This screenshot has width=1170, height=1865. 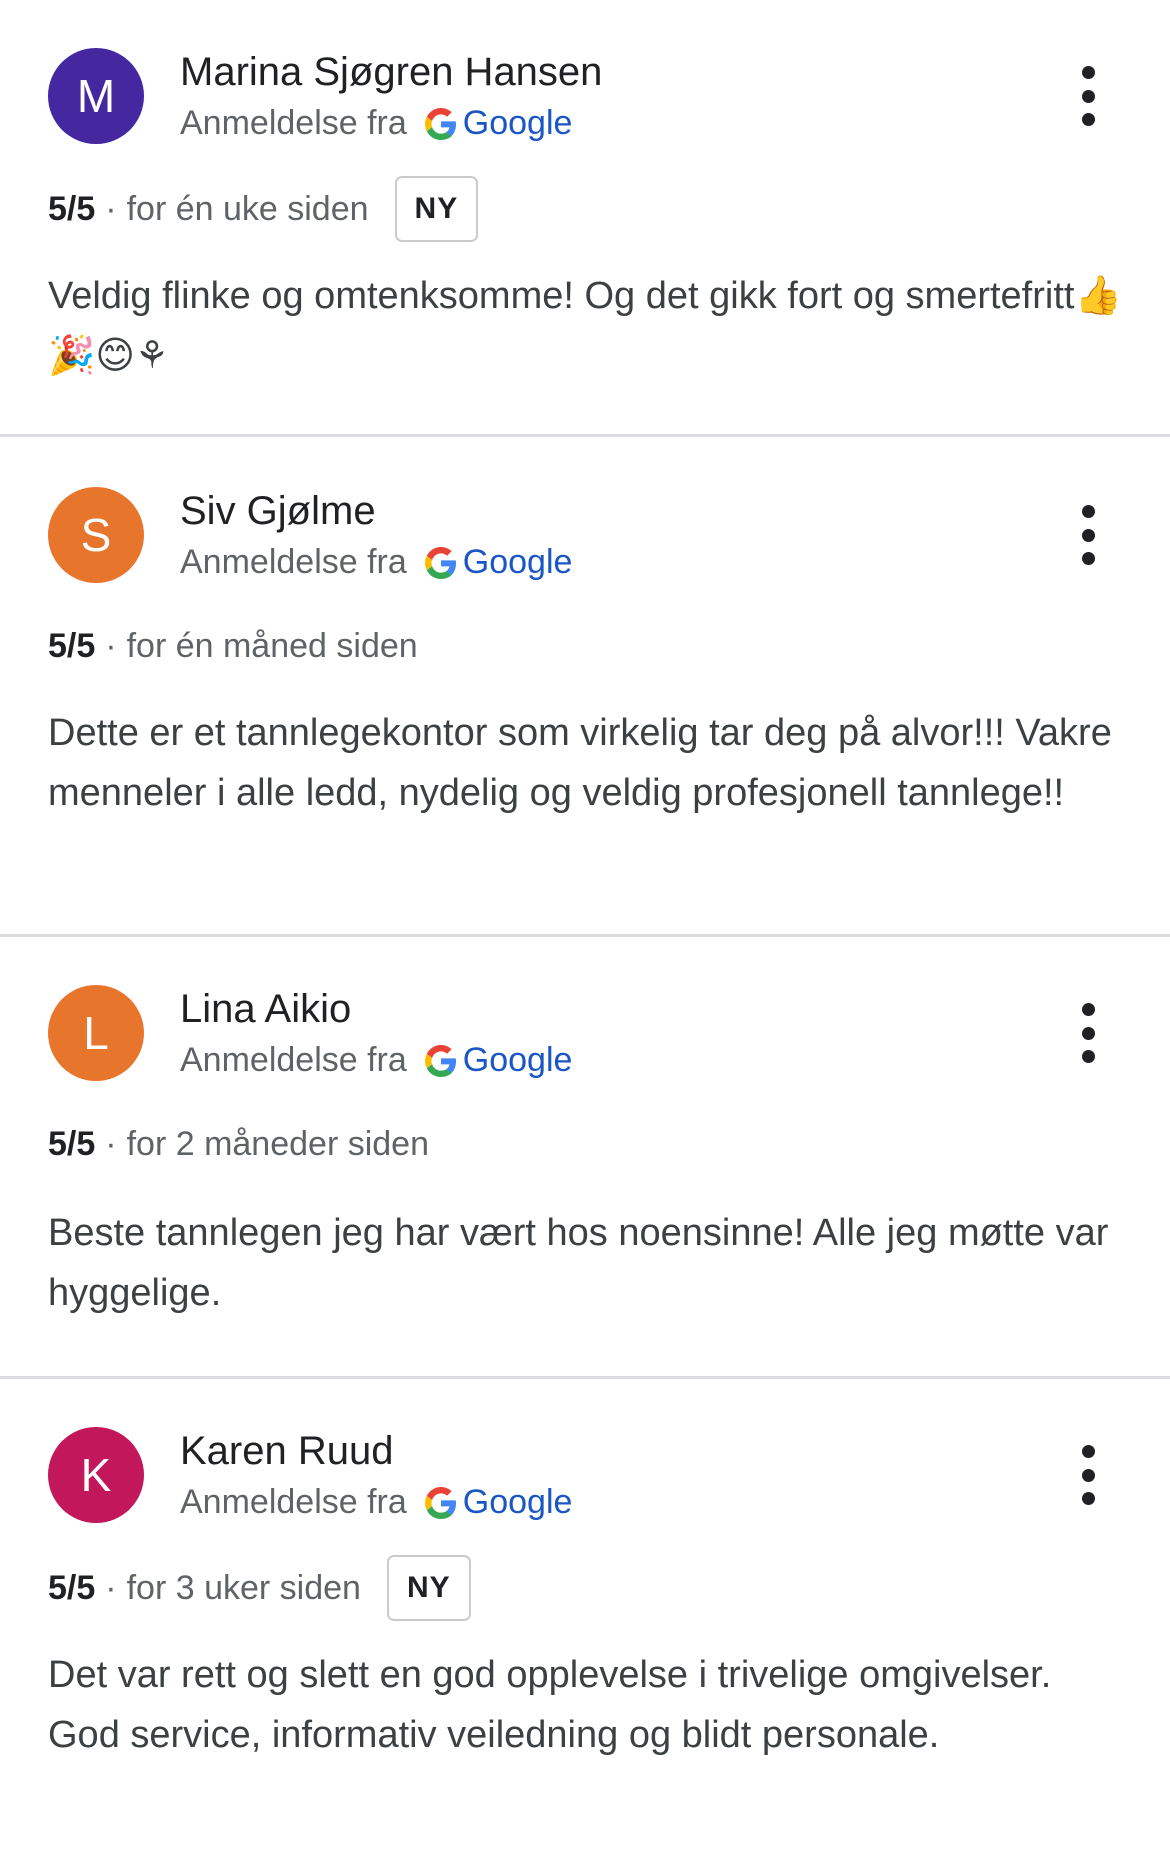 I want to click on review-time: for én uke siden, so click(x=247, y=208).